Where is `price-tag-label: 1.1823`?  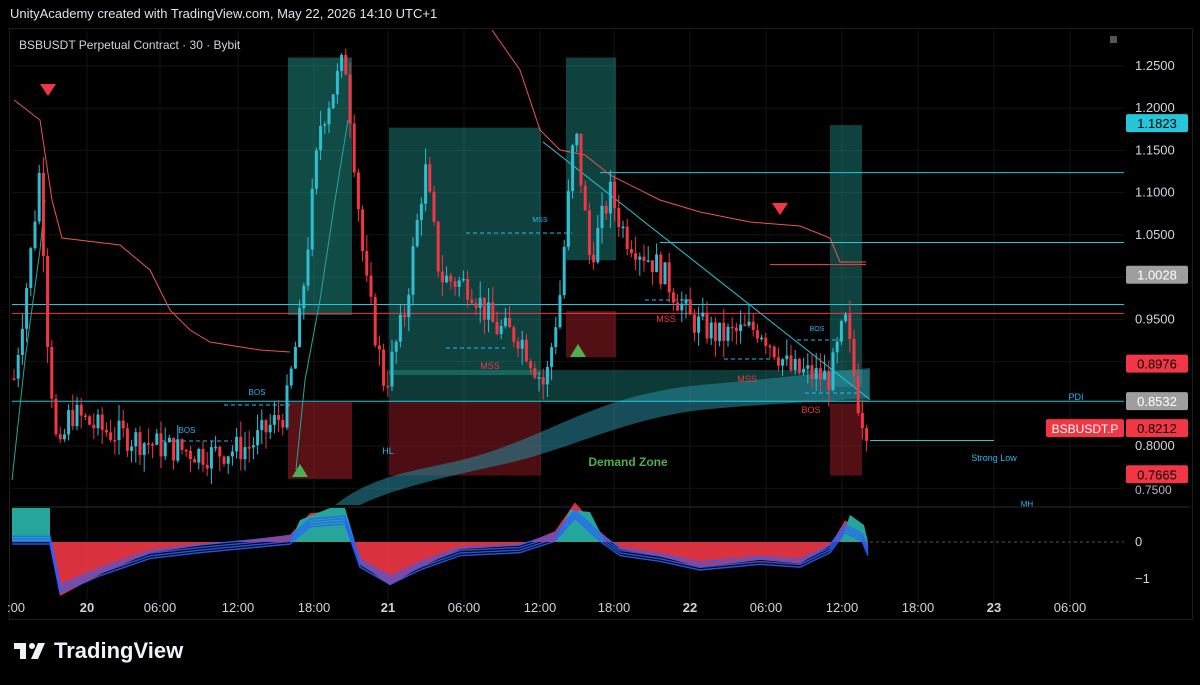
price-tag-label: 1.1823 is located at coordinates (1157, 123).